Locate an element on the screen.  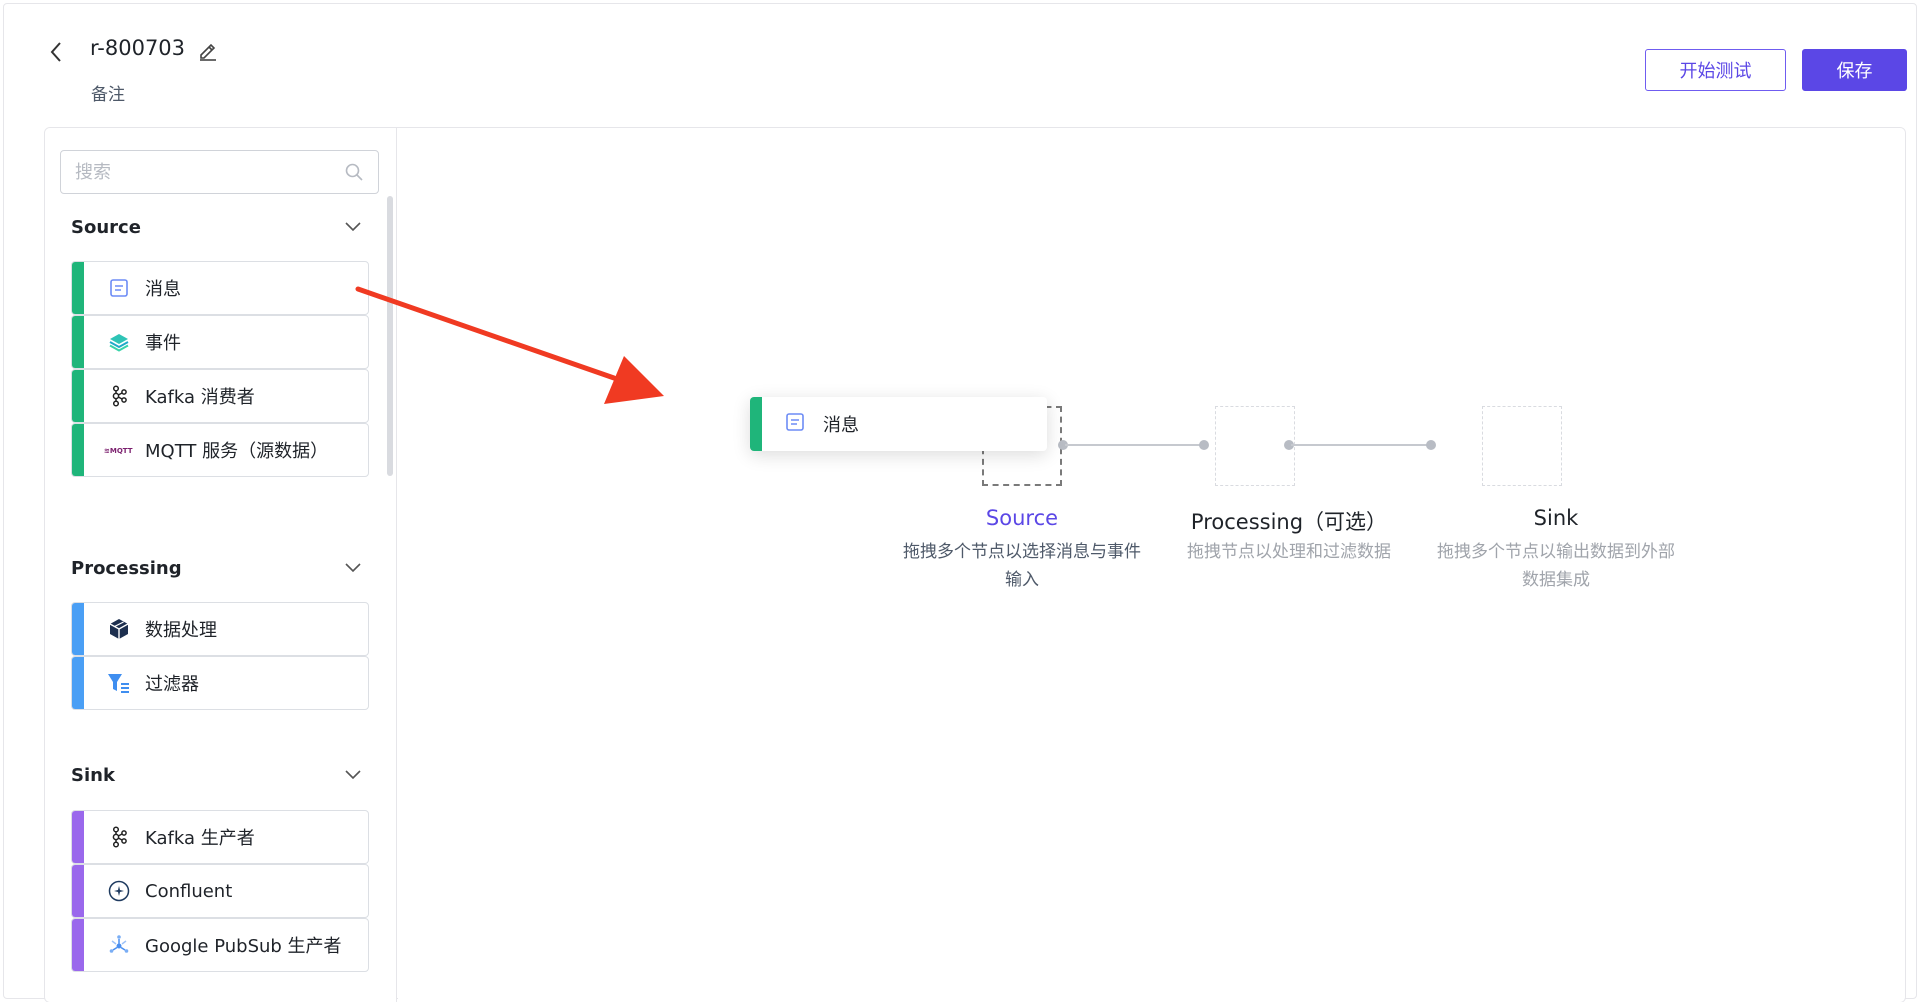
node-label: Google PubSub 生产者 is located at coordinates (243, 946).